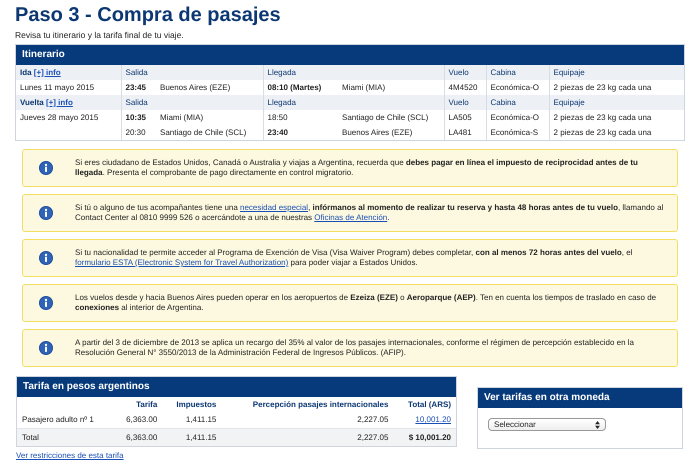 The image size is (700, 468). Describe the element at coordinates (32, 102) in the screenshot. I see `segment-label: Vuelta` at that location.